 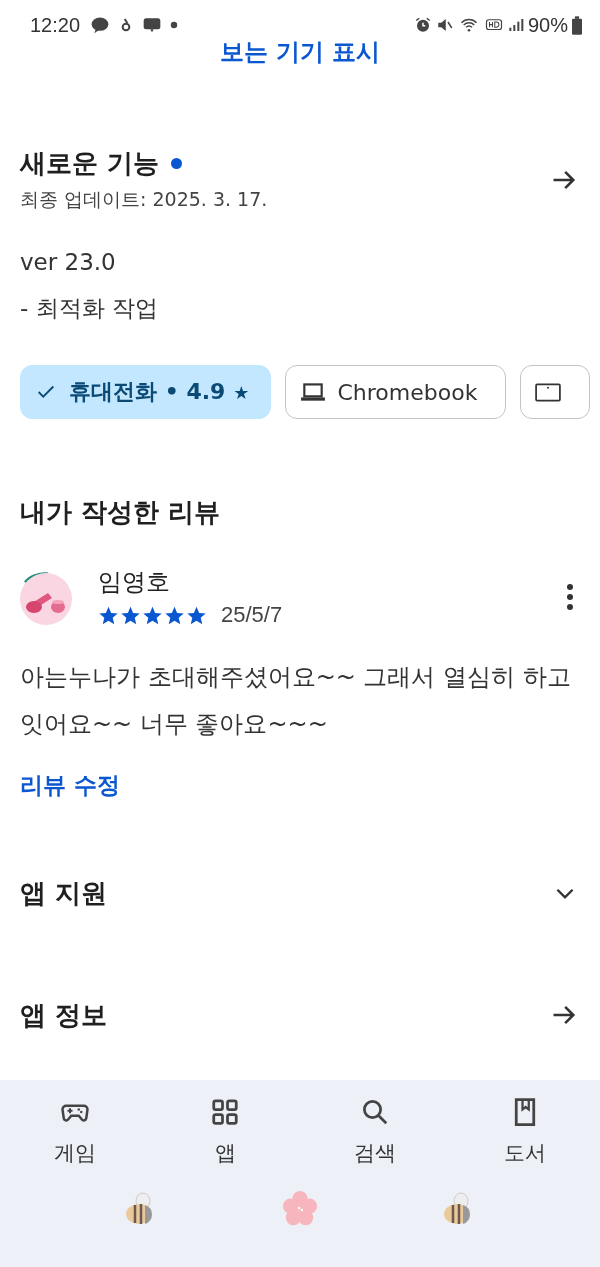 What do you see at coordinates (577, 25) in the screenshot?
I see `battery-icon` at bounding box center [577, 25].